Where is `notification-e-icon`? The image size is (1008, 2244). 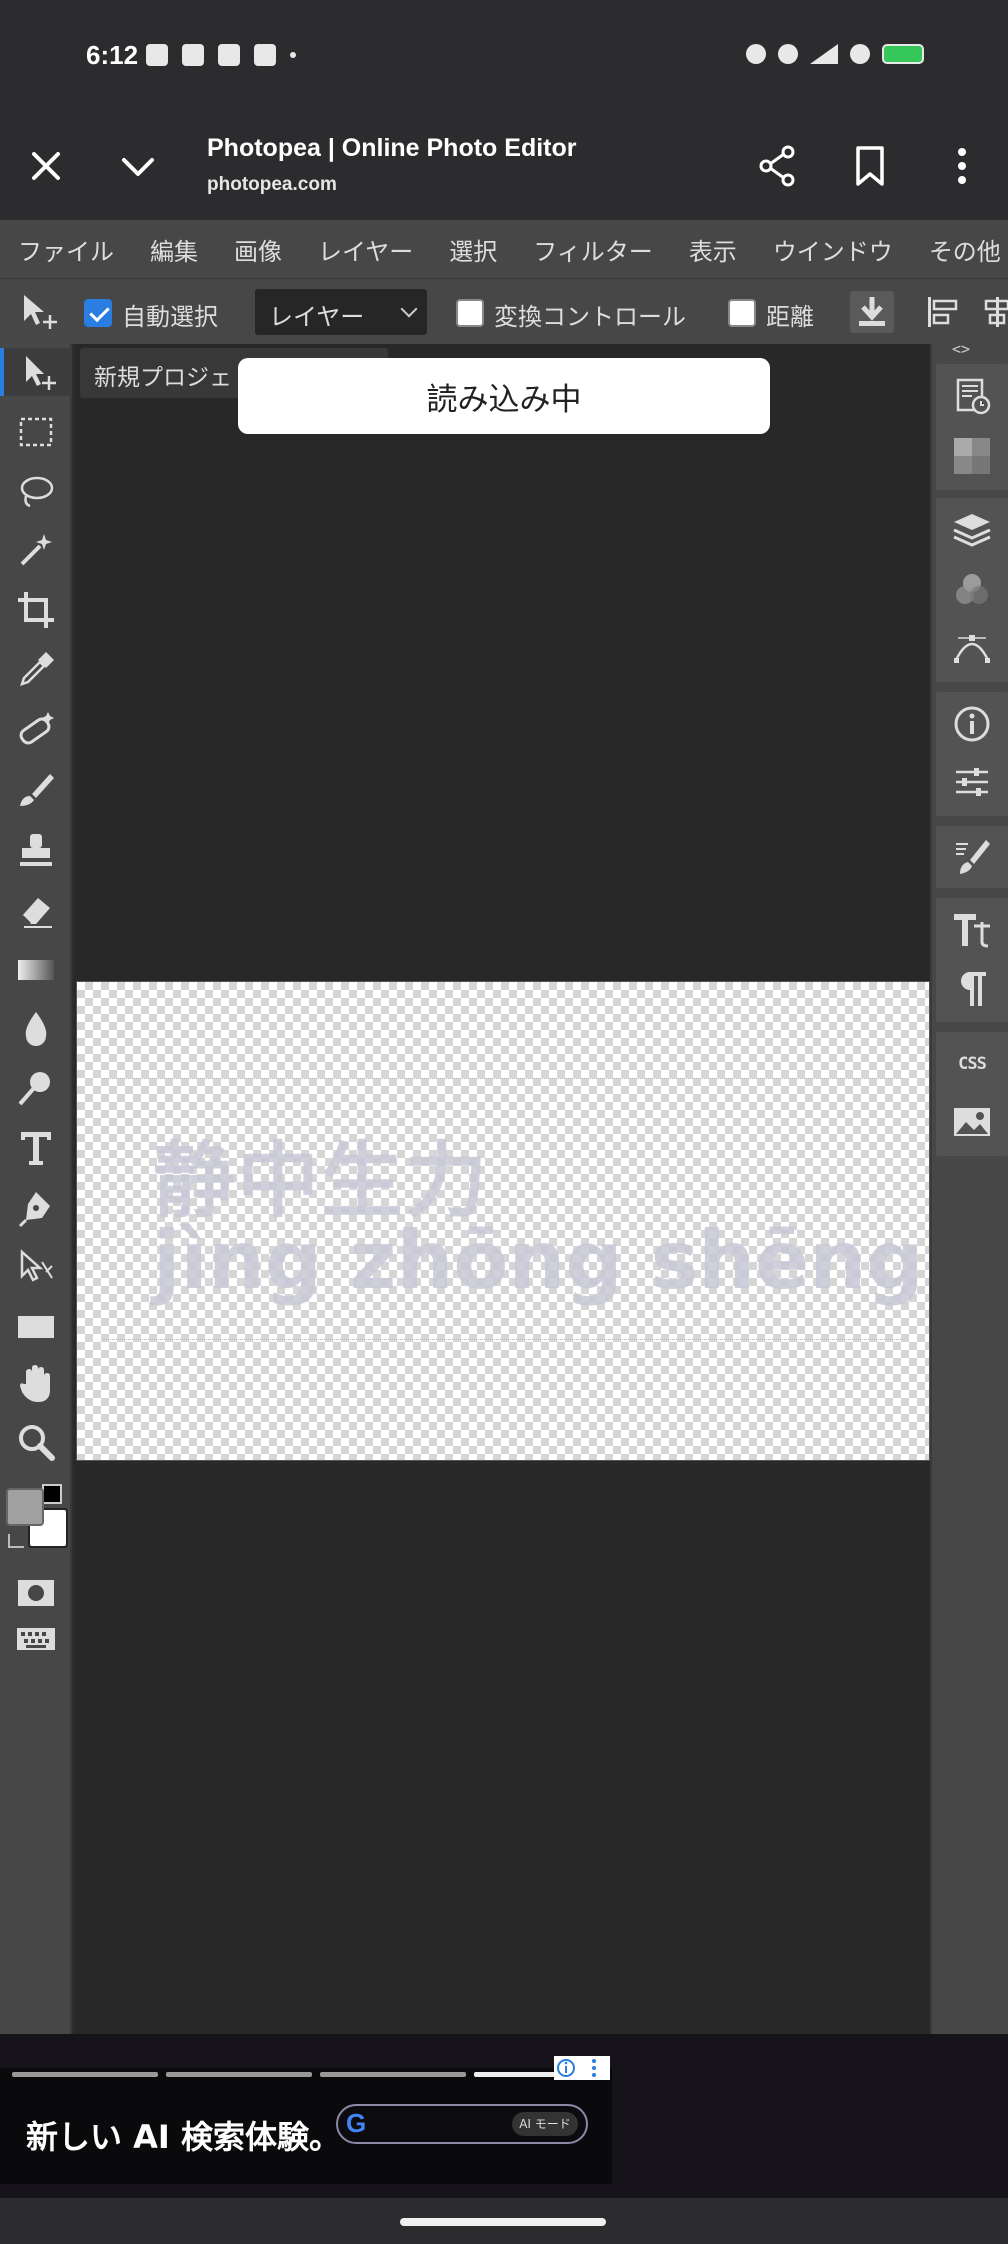 notification-e-icon is located at coordinates (157, 55).